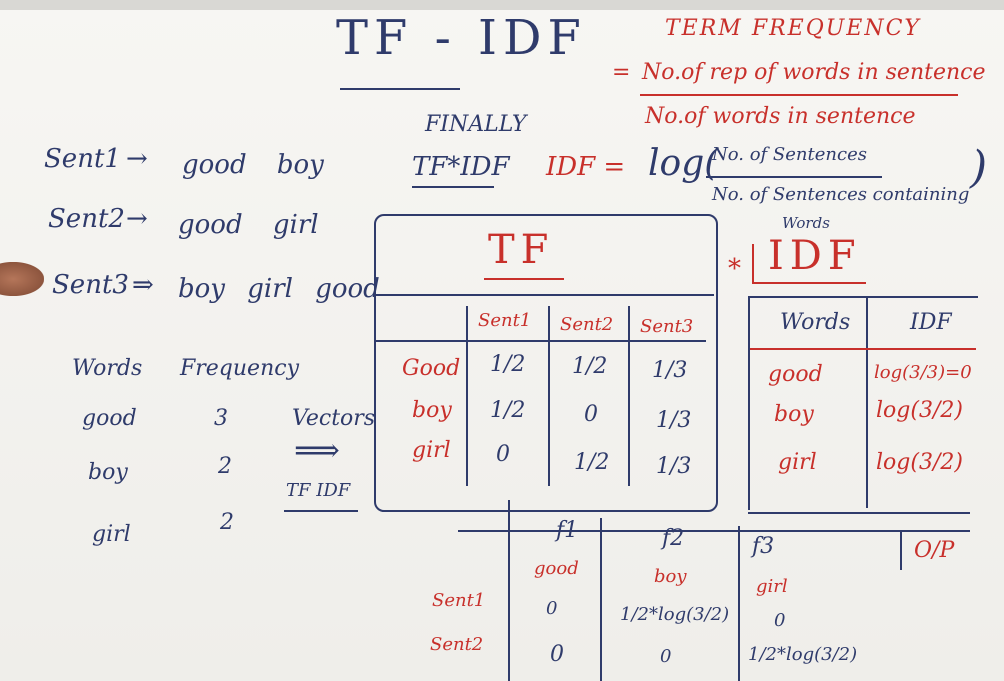 The width and height of the screenshot is (1004, 681). What do you see at coordinates (621, 72) in the screenshot?
I see `equals-sign: =` at bounding box center [621, 72].